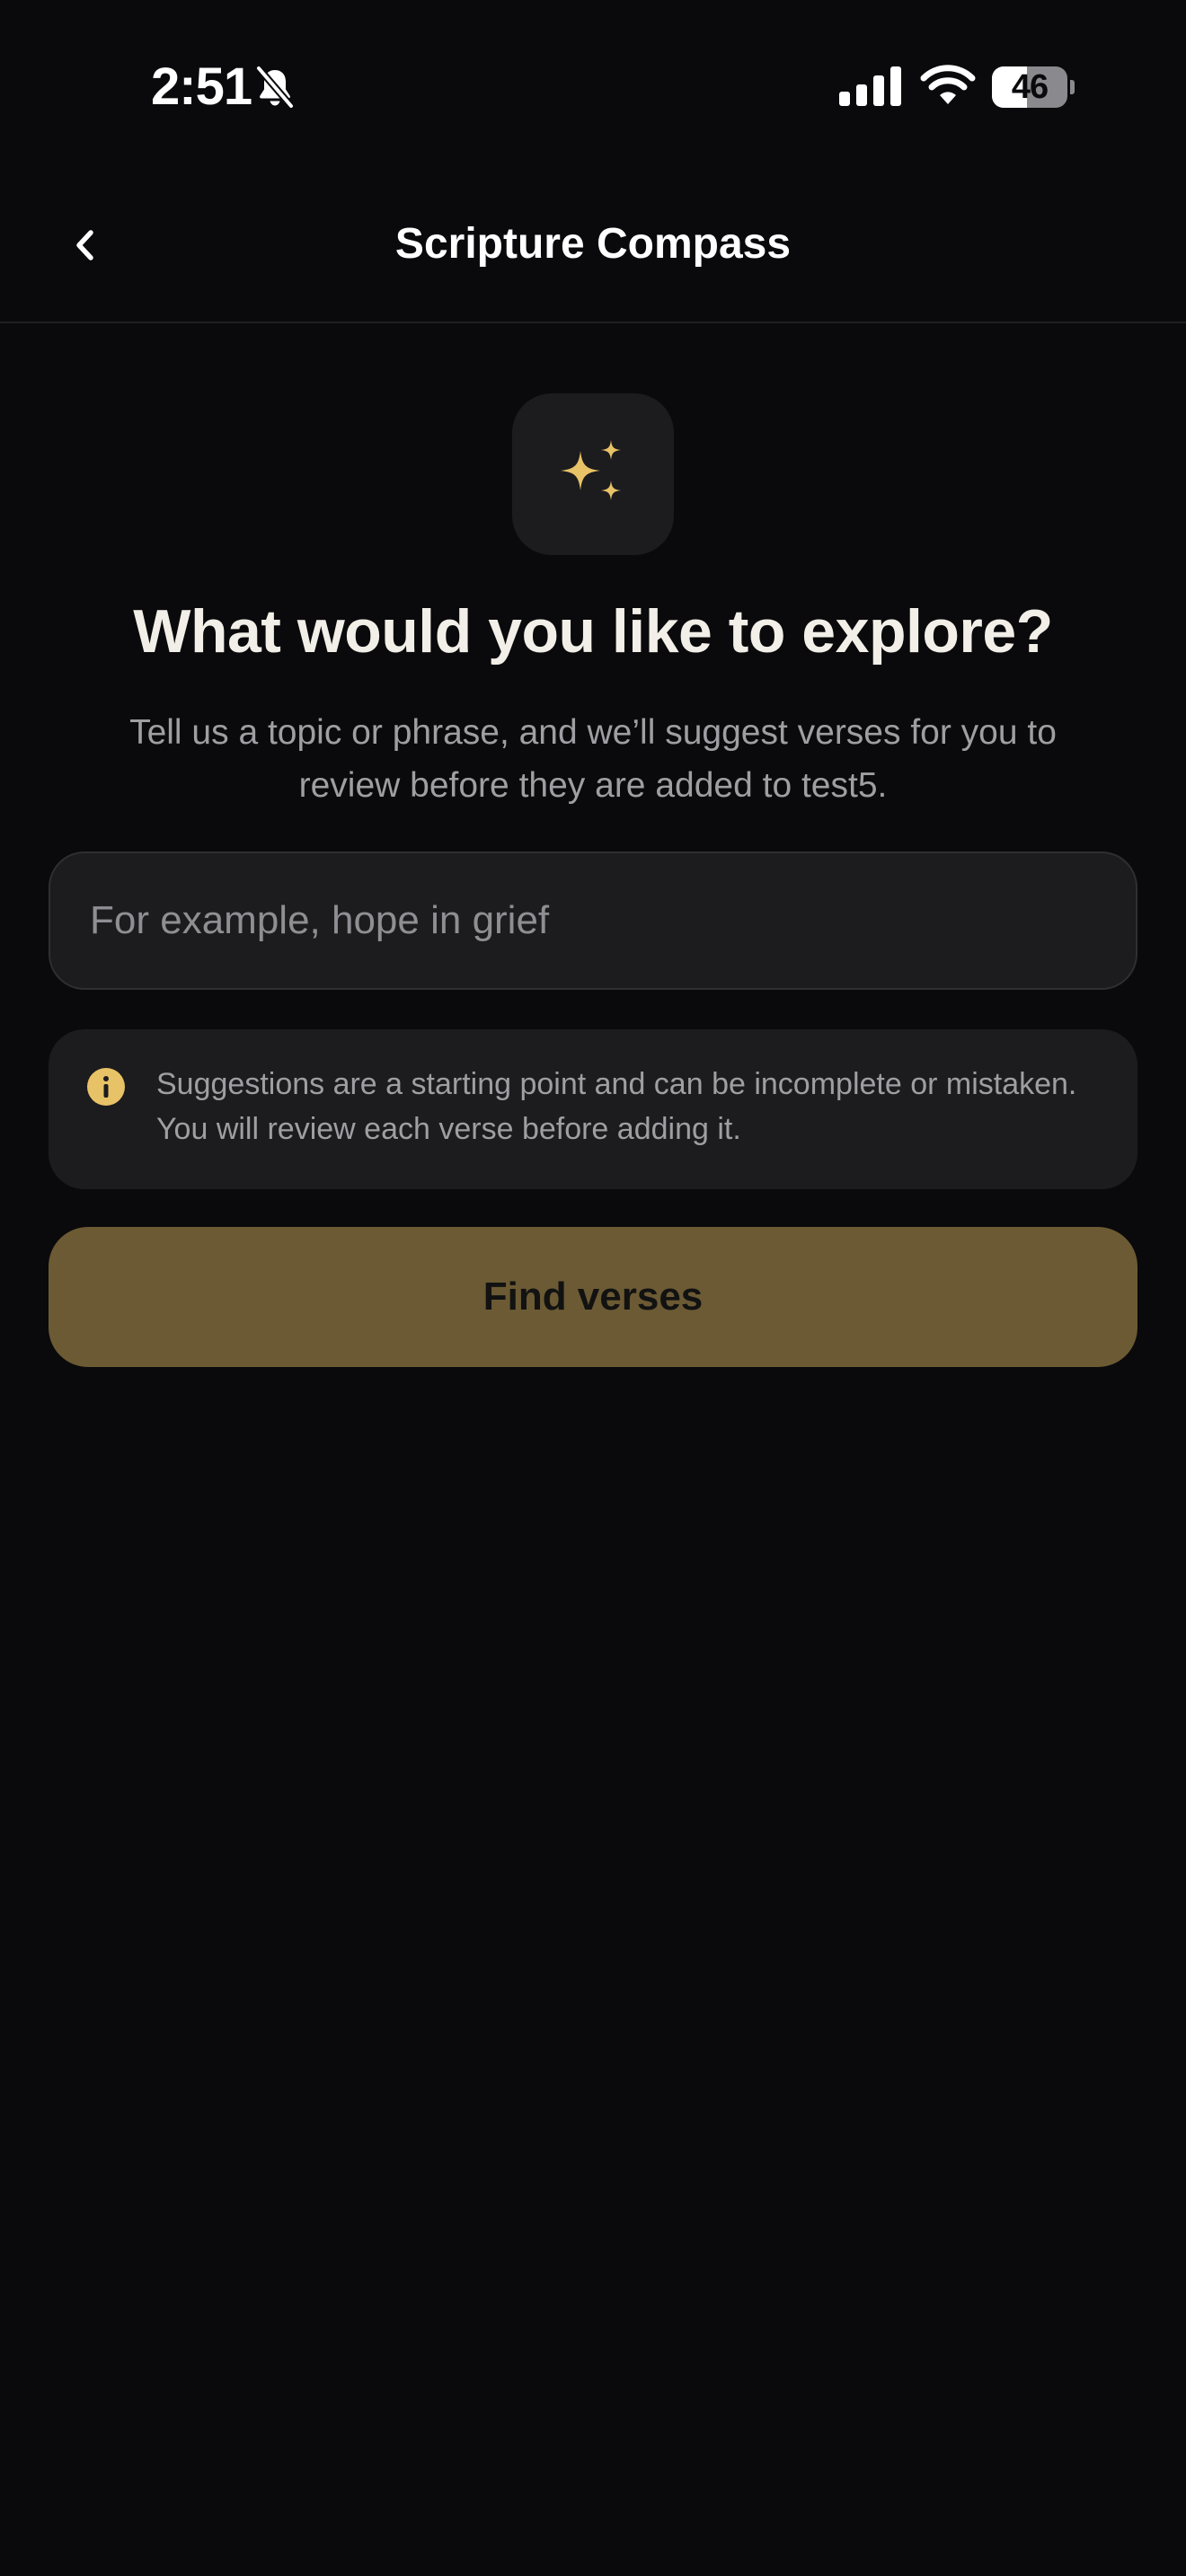 The width and height of the screenshot is (1186, 2576). What do you see at coordinates (275, 87) in the screenshot?
I see `bell-slash-icon` at bounding box center [275, 87].